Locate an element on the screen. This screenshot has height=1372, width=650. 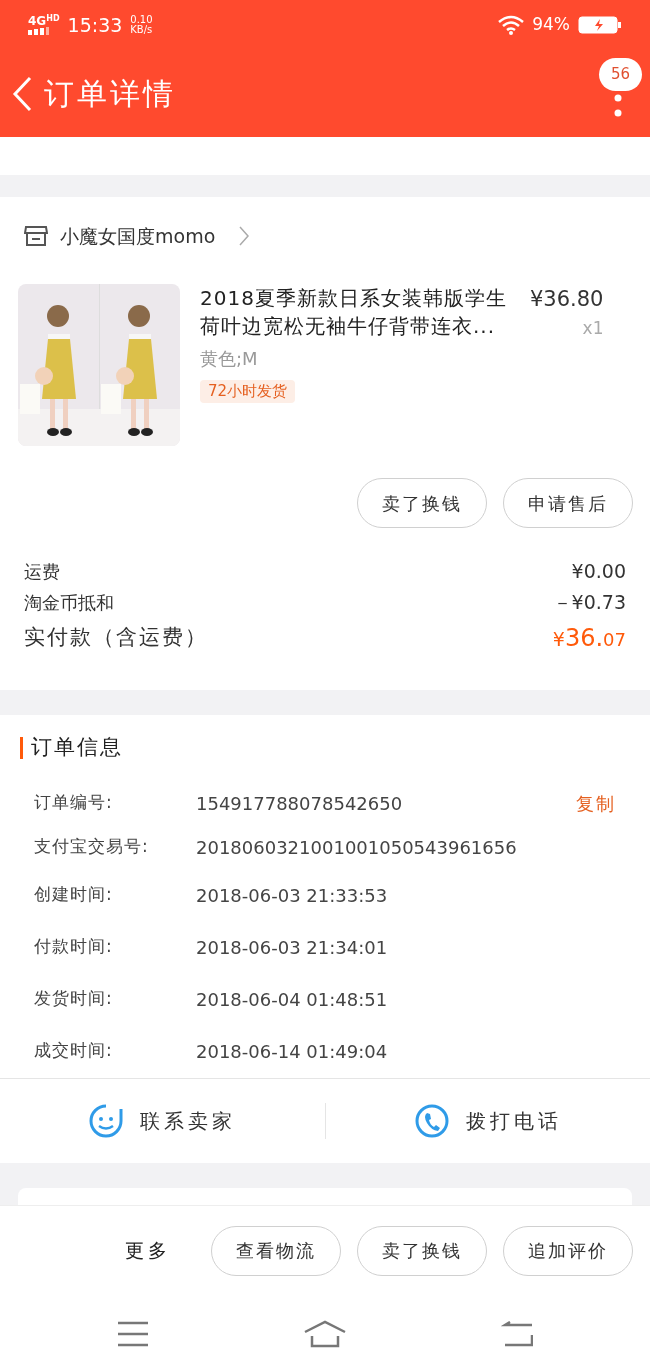
cost-label: 淘金币抵和 is located at coordinates (69, 603).